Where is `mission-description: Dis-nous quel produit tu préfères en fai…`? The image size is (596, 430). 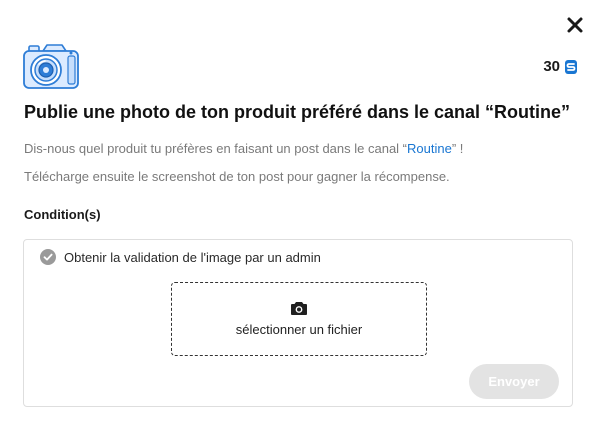
mission-description: Dis-nous quel produit tu préfères en fai… is located at coordinates (243, 148).